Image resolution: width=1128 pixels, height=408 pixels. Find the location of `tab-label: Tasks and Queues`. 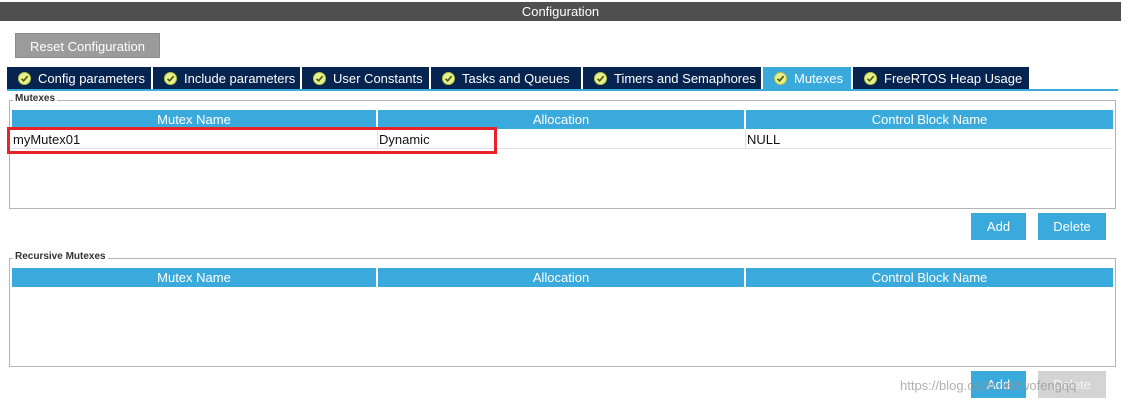

tab-label: Tasks and Queues is located at coordinates (516, 78).